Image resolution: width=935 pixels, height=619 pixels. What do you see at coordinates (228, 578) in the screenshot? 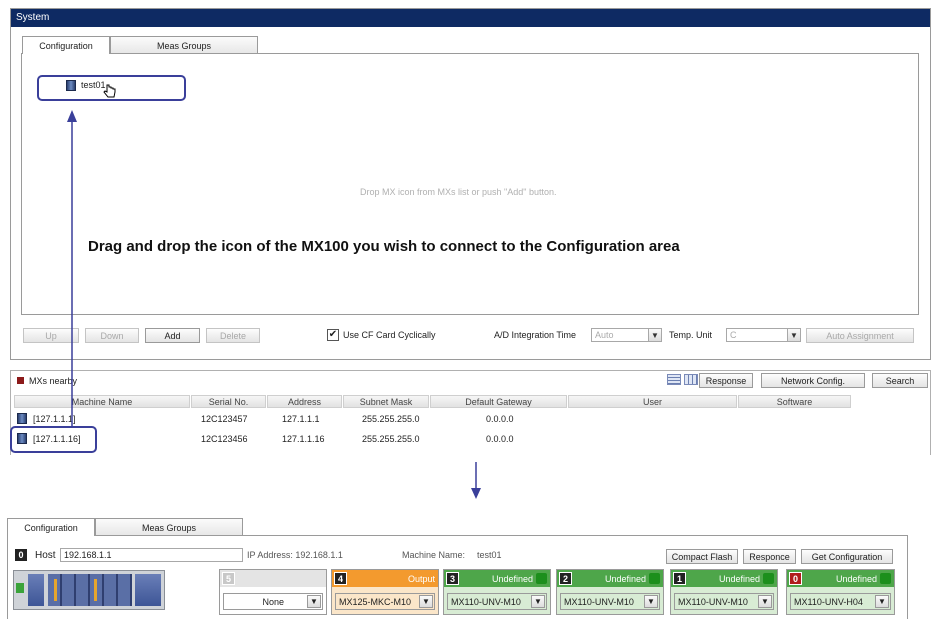
I see `slot-number: 5` at bounding box center [228, 578].